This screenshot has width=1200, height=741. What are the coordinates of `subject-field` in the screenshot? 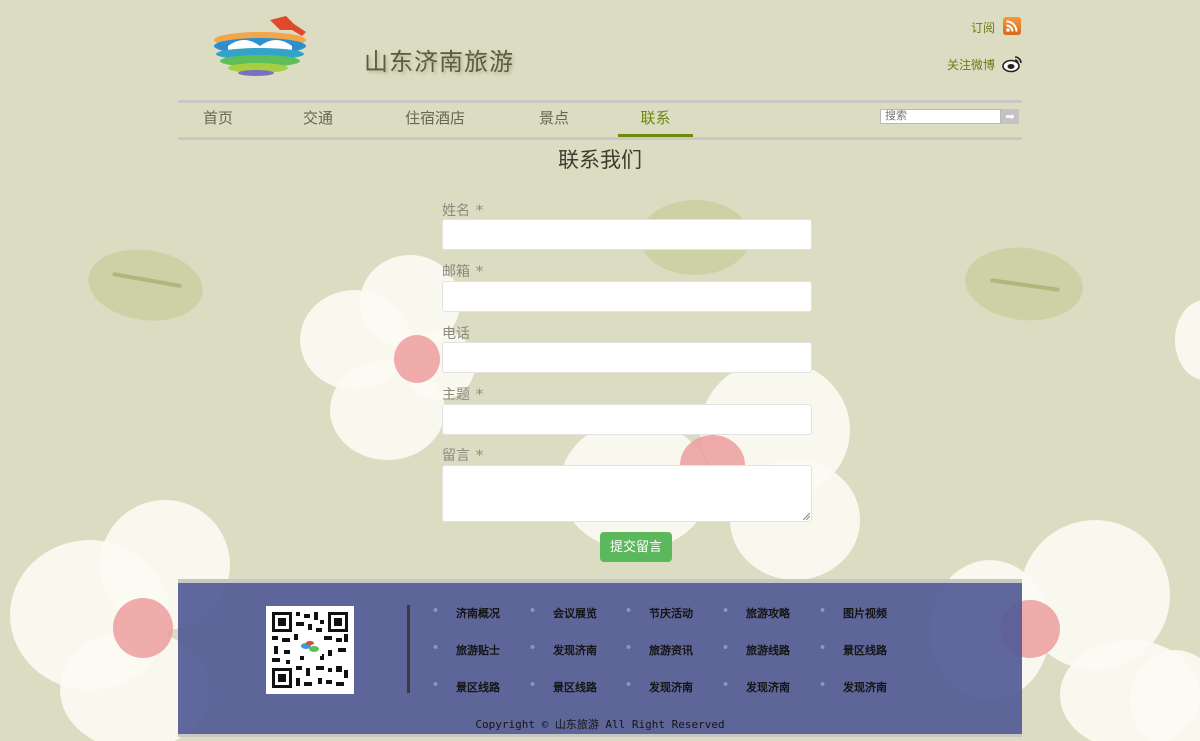 It's located at (627, 419).